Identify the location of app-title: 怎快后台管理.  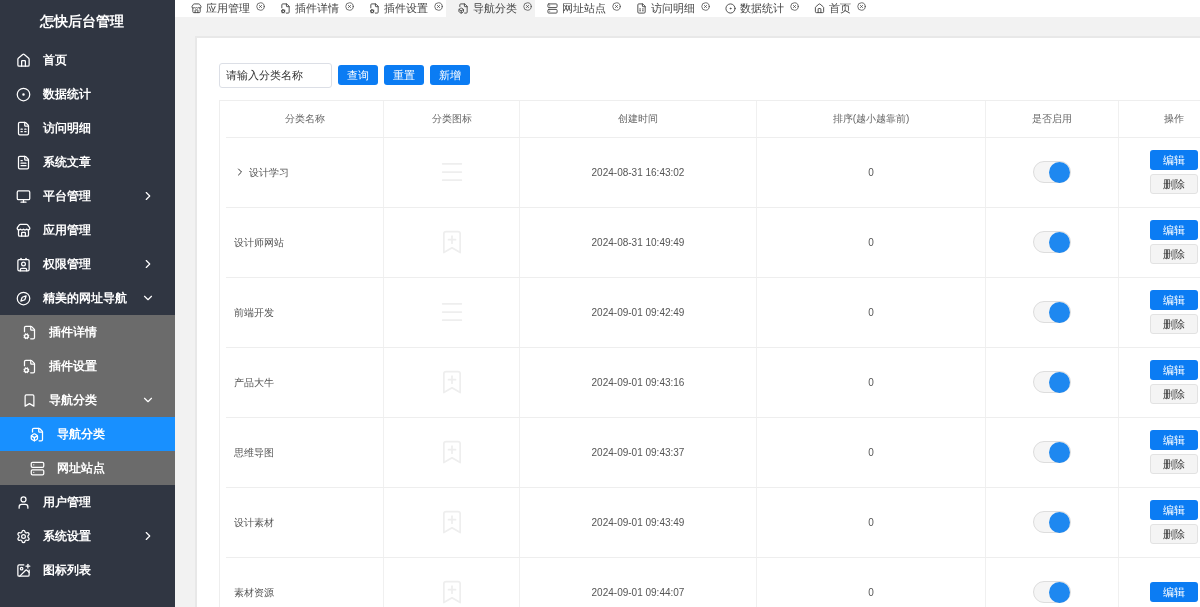
(82, 21).